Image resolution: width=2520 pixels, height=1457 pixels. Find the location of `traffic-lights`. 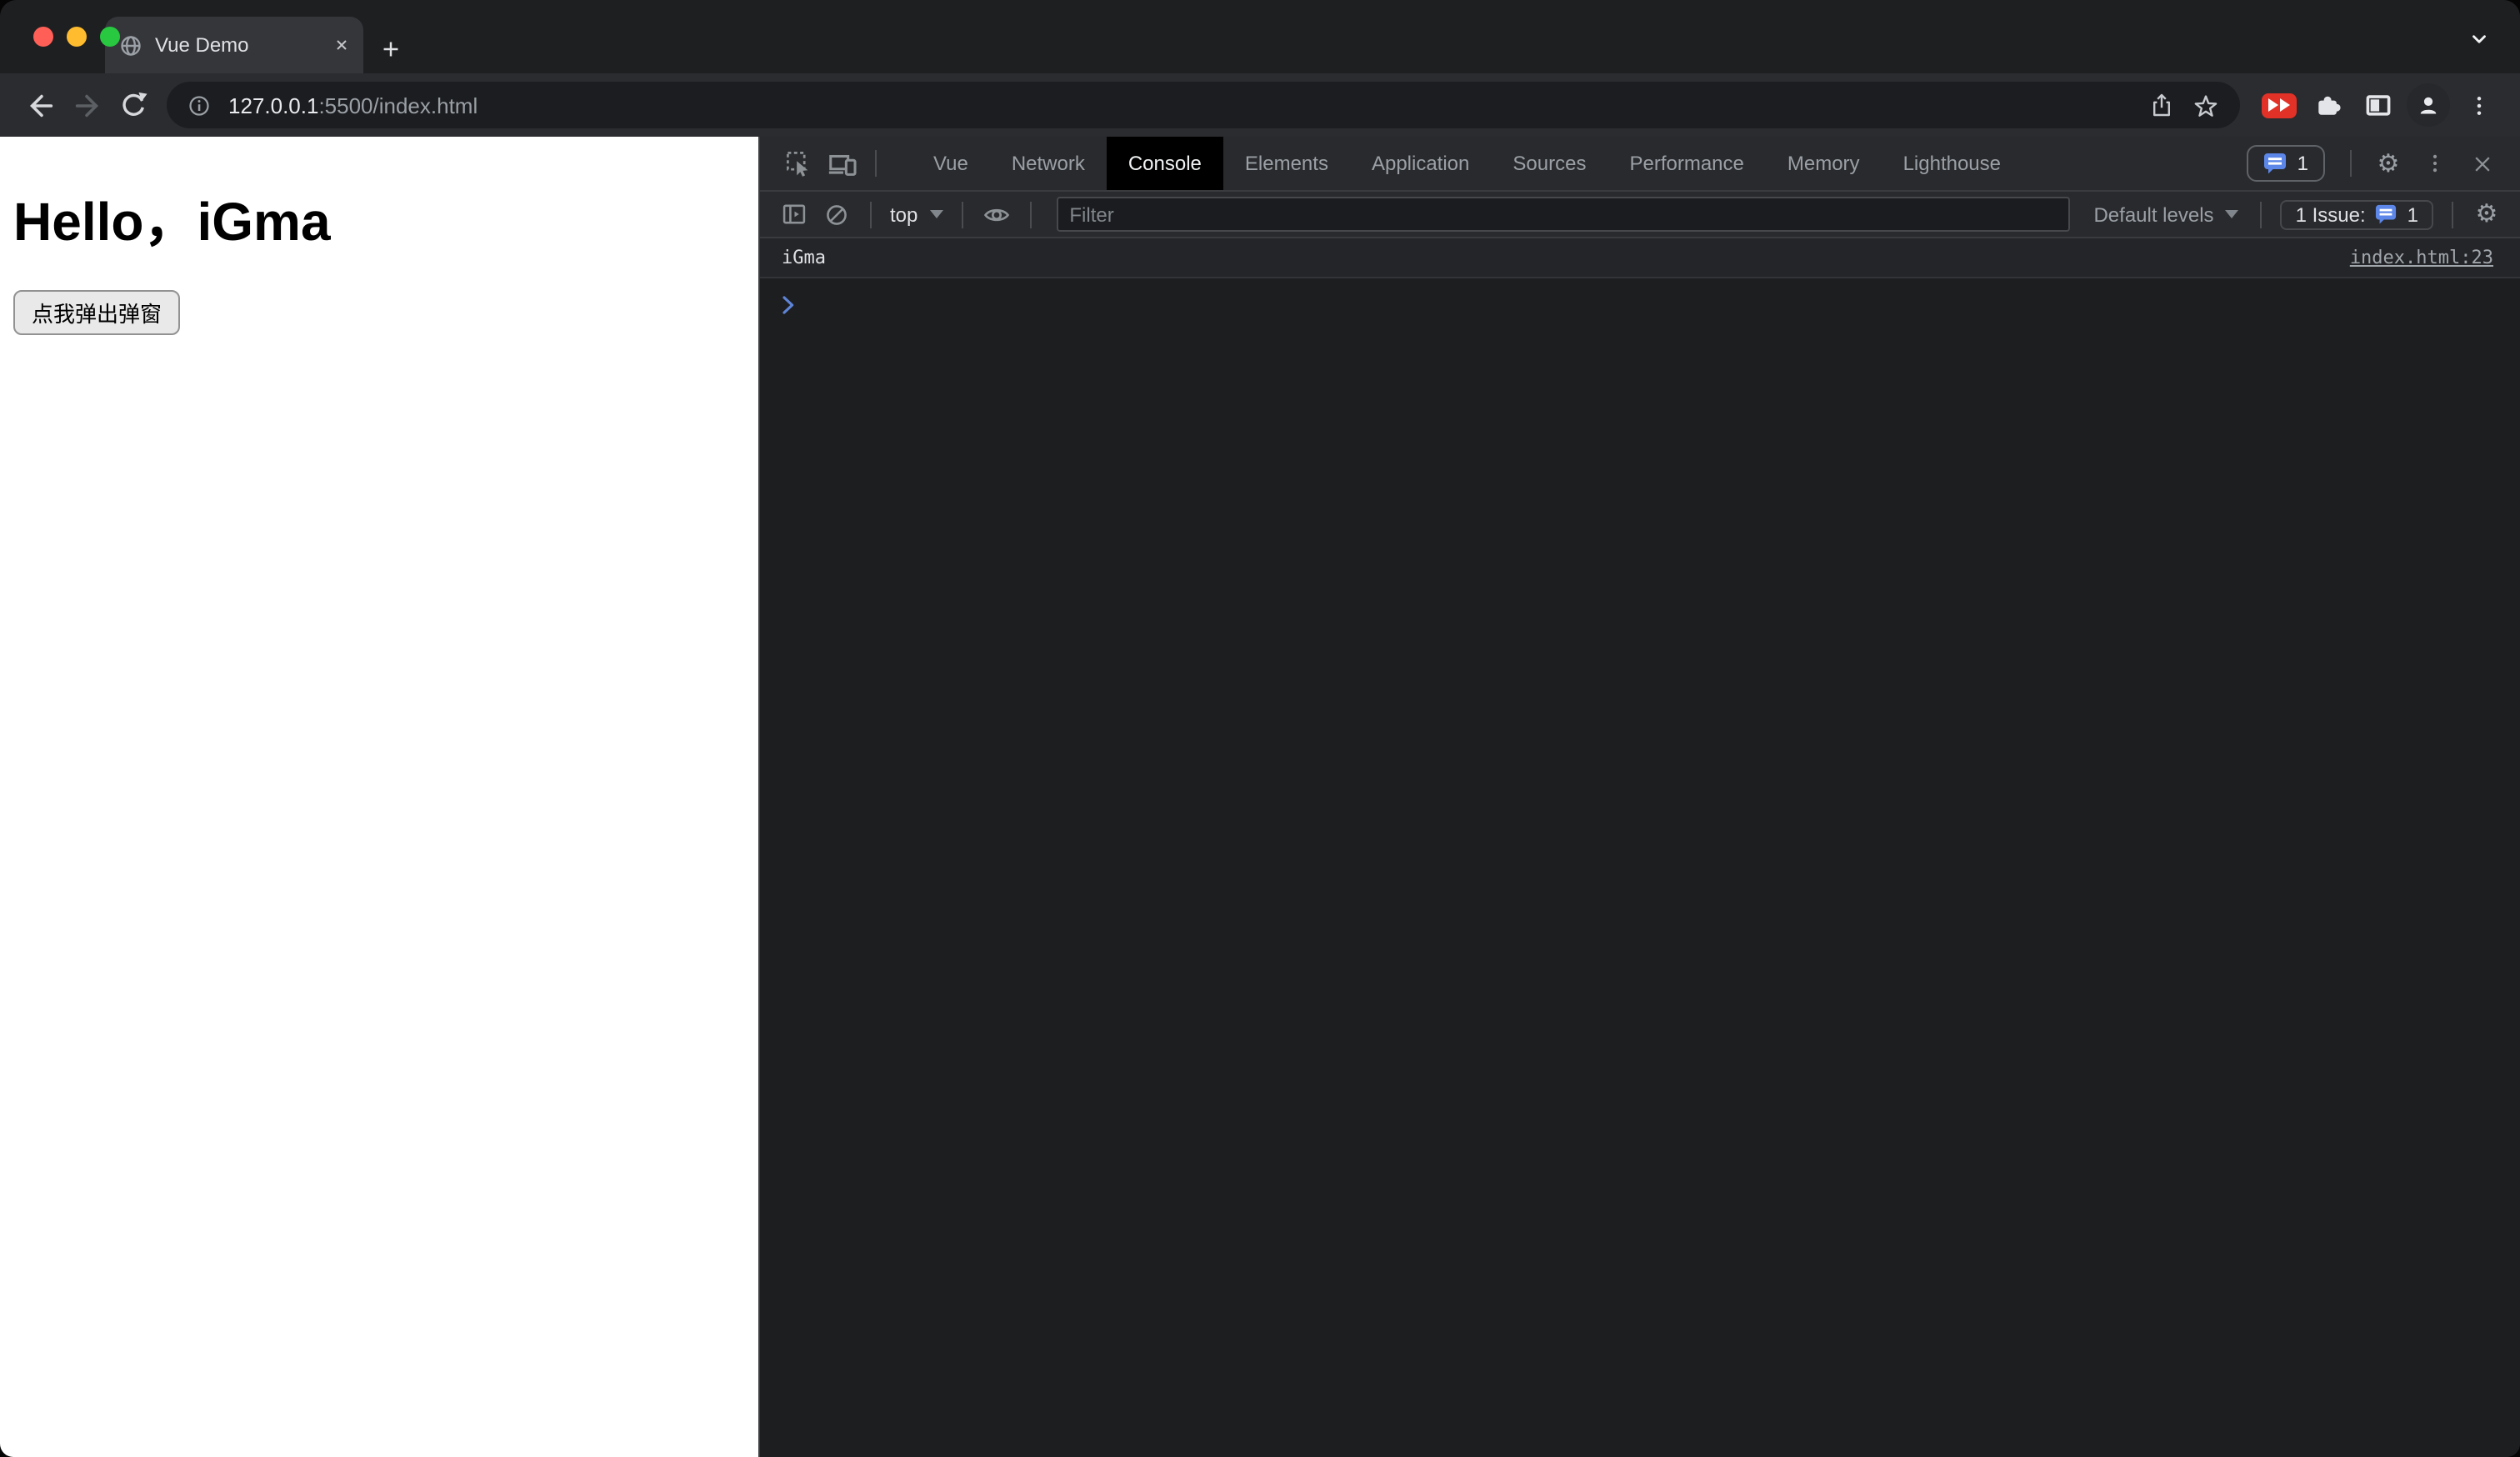

traffic-lights is located at coordinates (76, 37).